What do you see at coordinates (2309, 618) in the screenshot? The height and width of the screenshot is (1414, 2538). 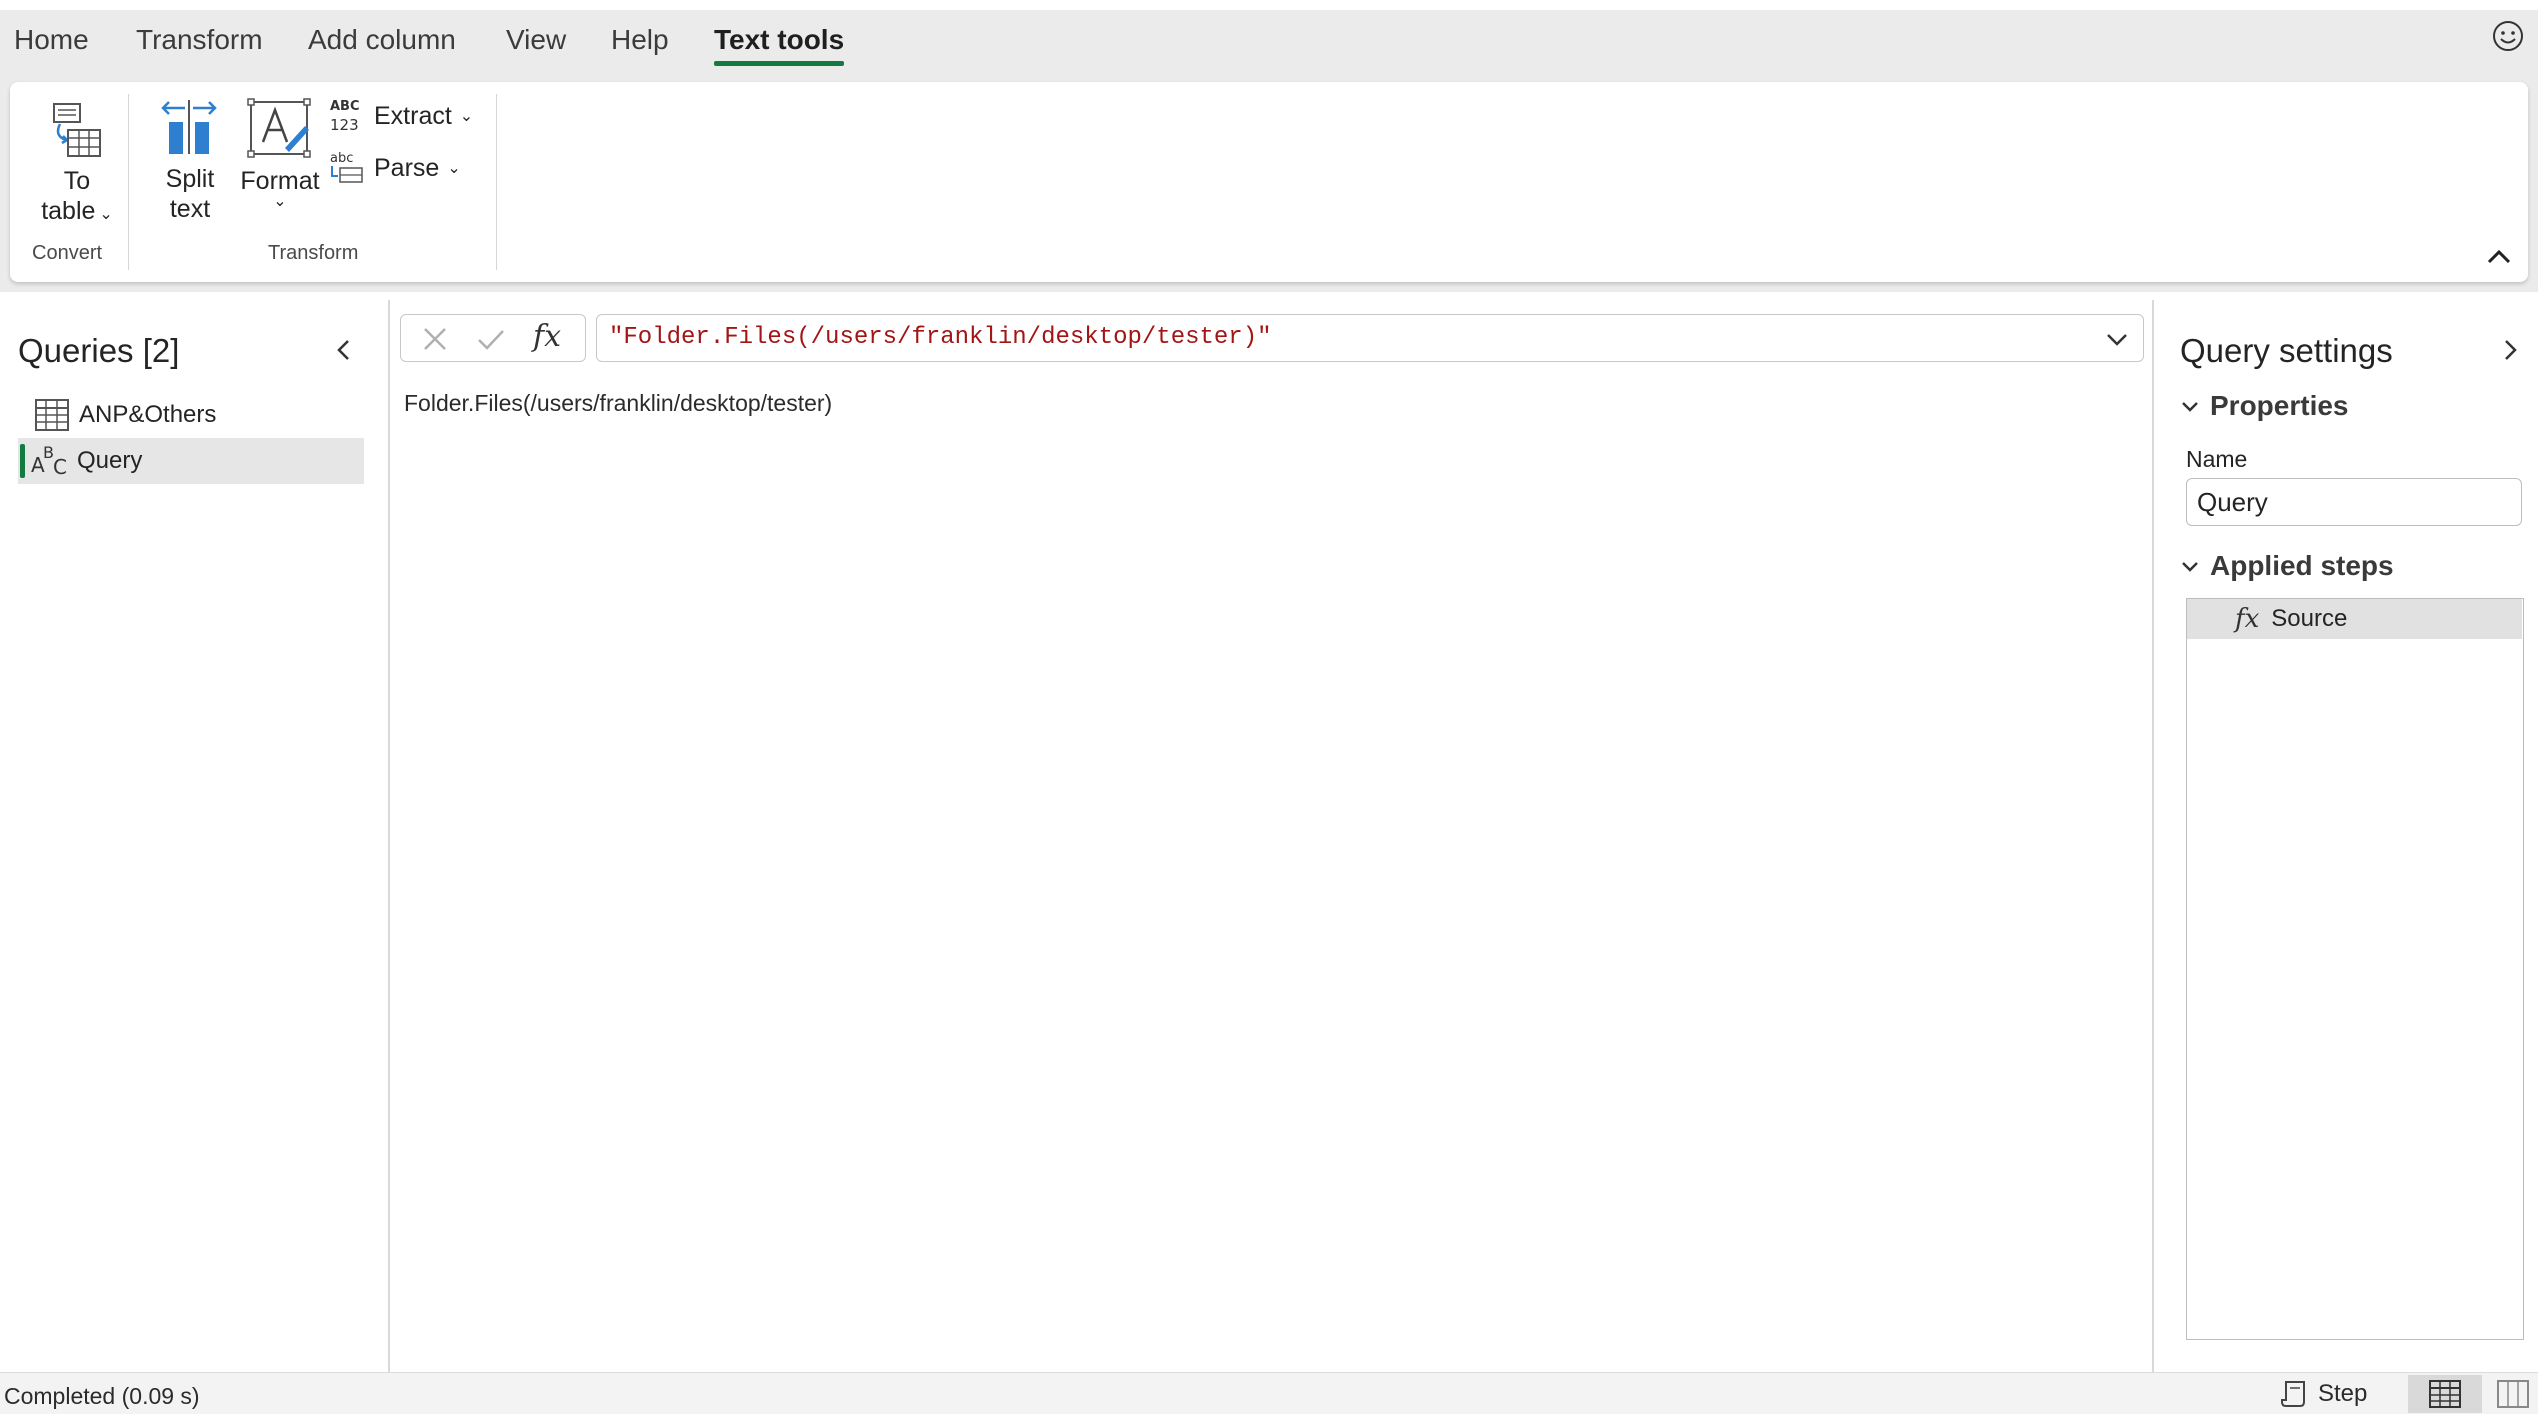 I see `applied-step-label: Source` at bounding box center [2309, 618].